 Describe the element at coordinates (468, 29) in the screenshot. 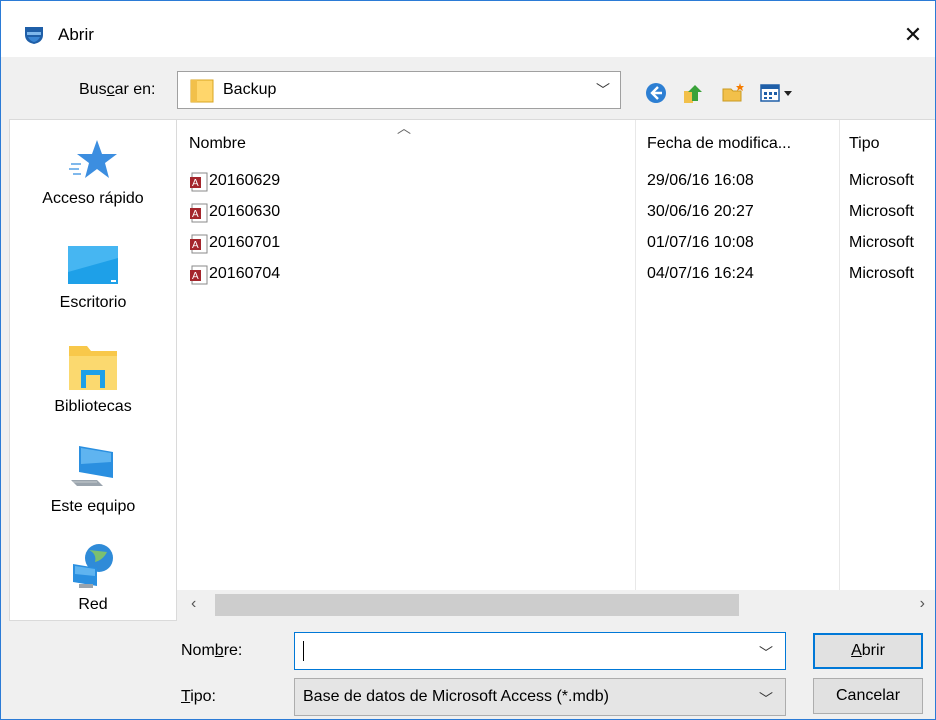

I see `title-bar: Abrir ✕` at that location.